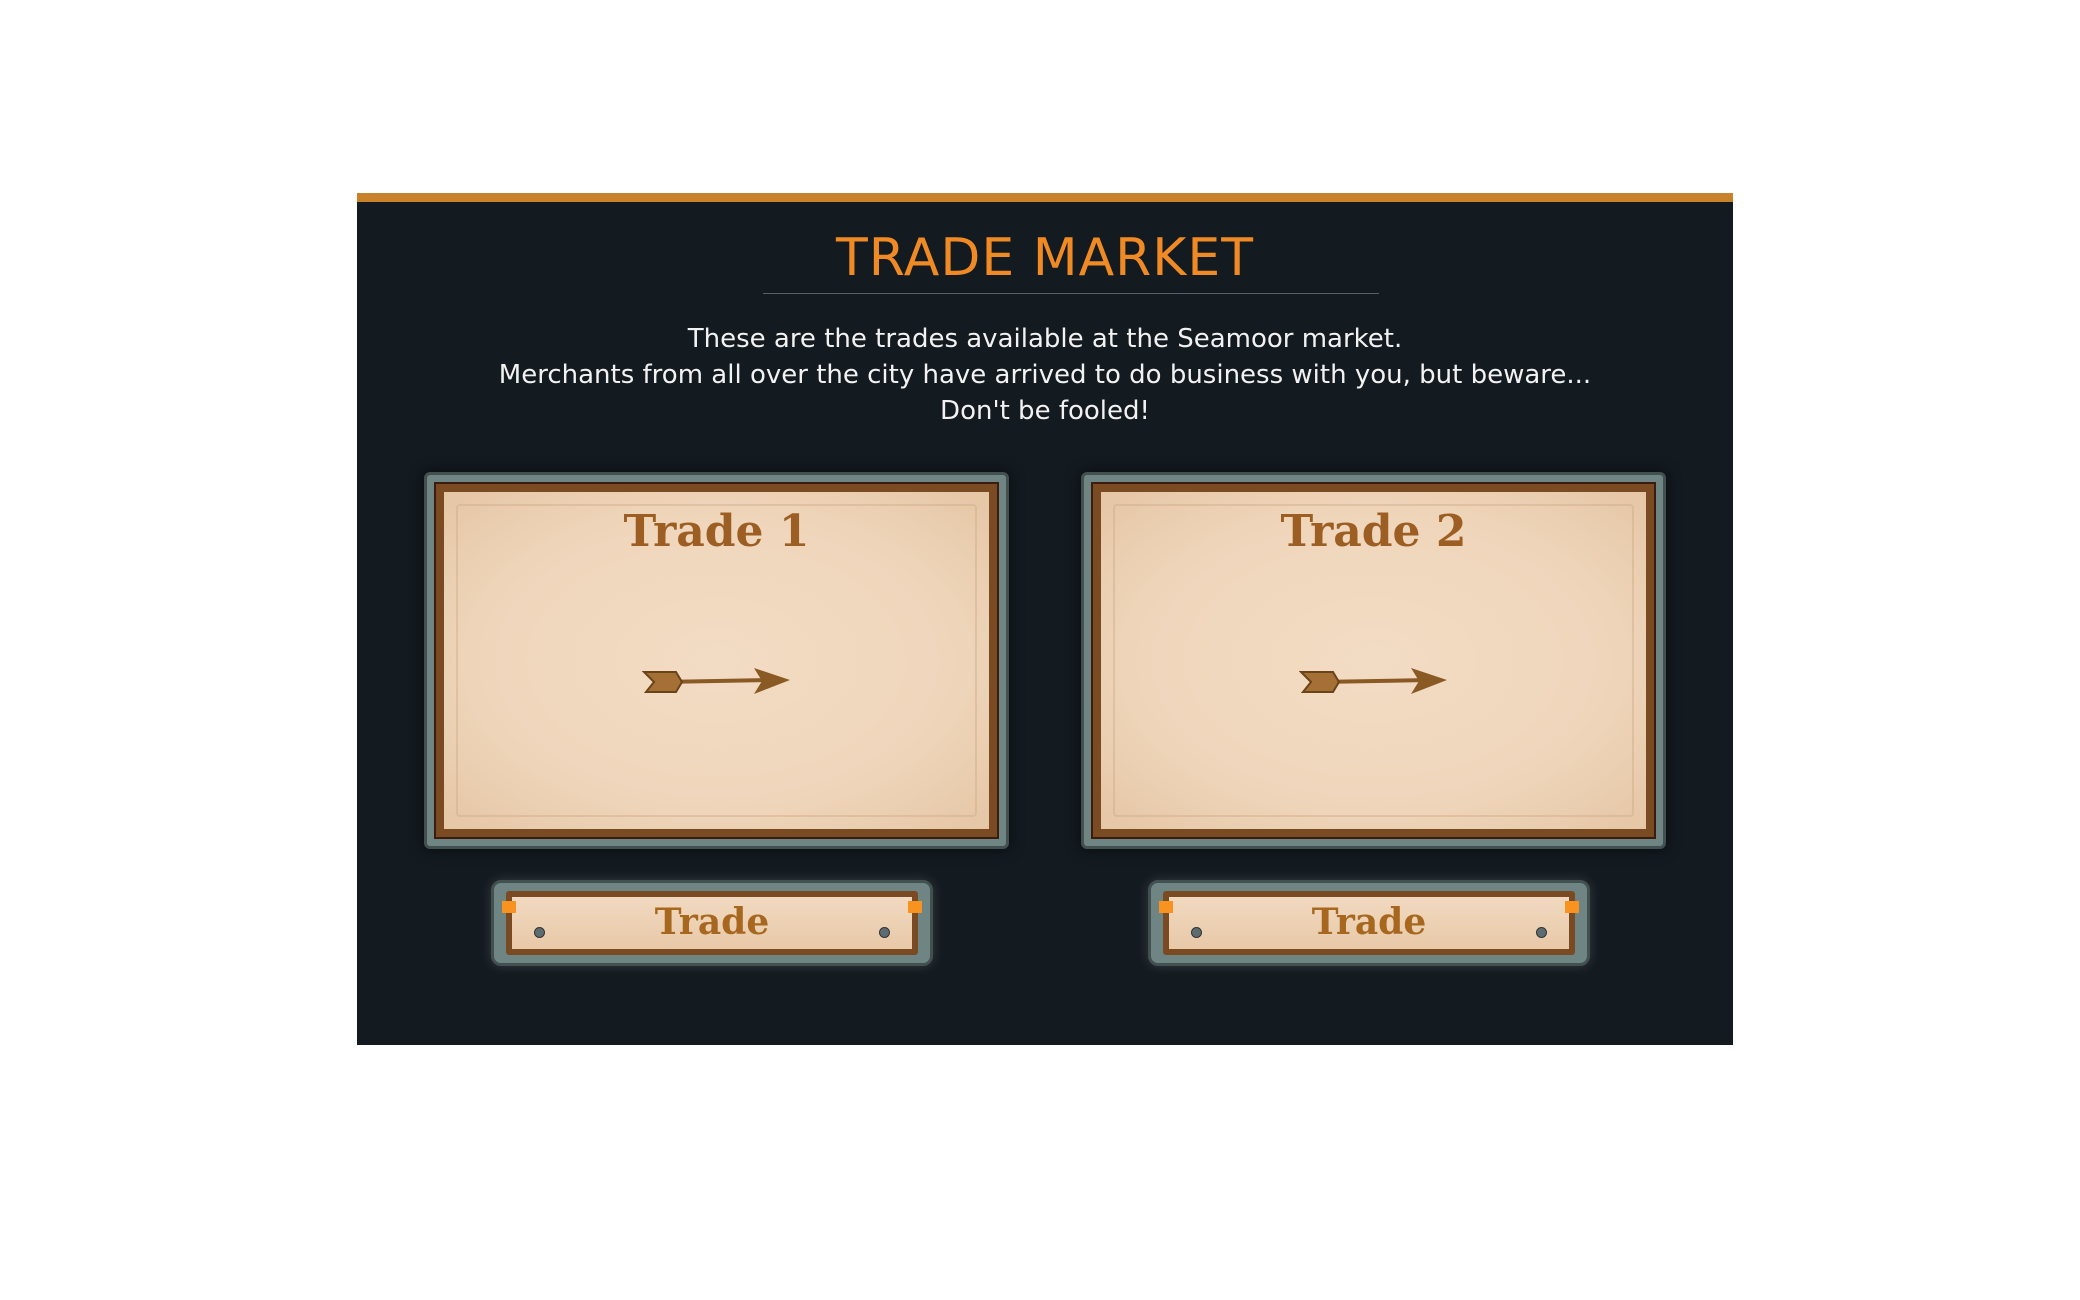  I want to click on trade-card-title: Trade 1, so click(716, 531).